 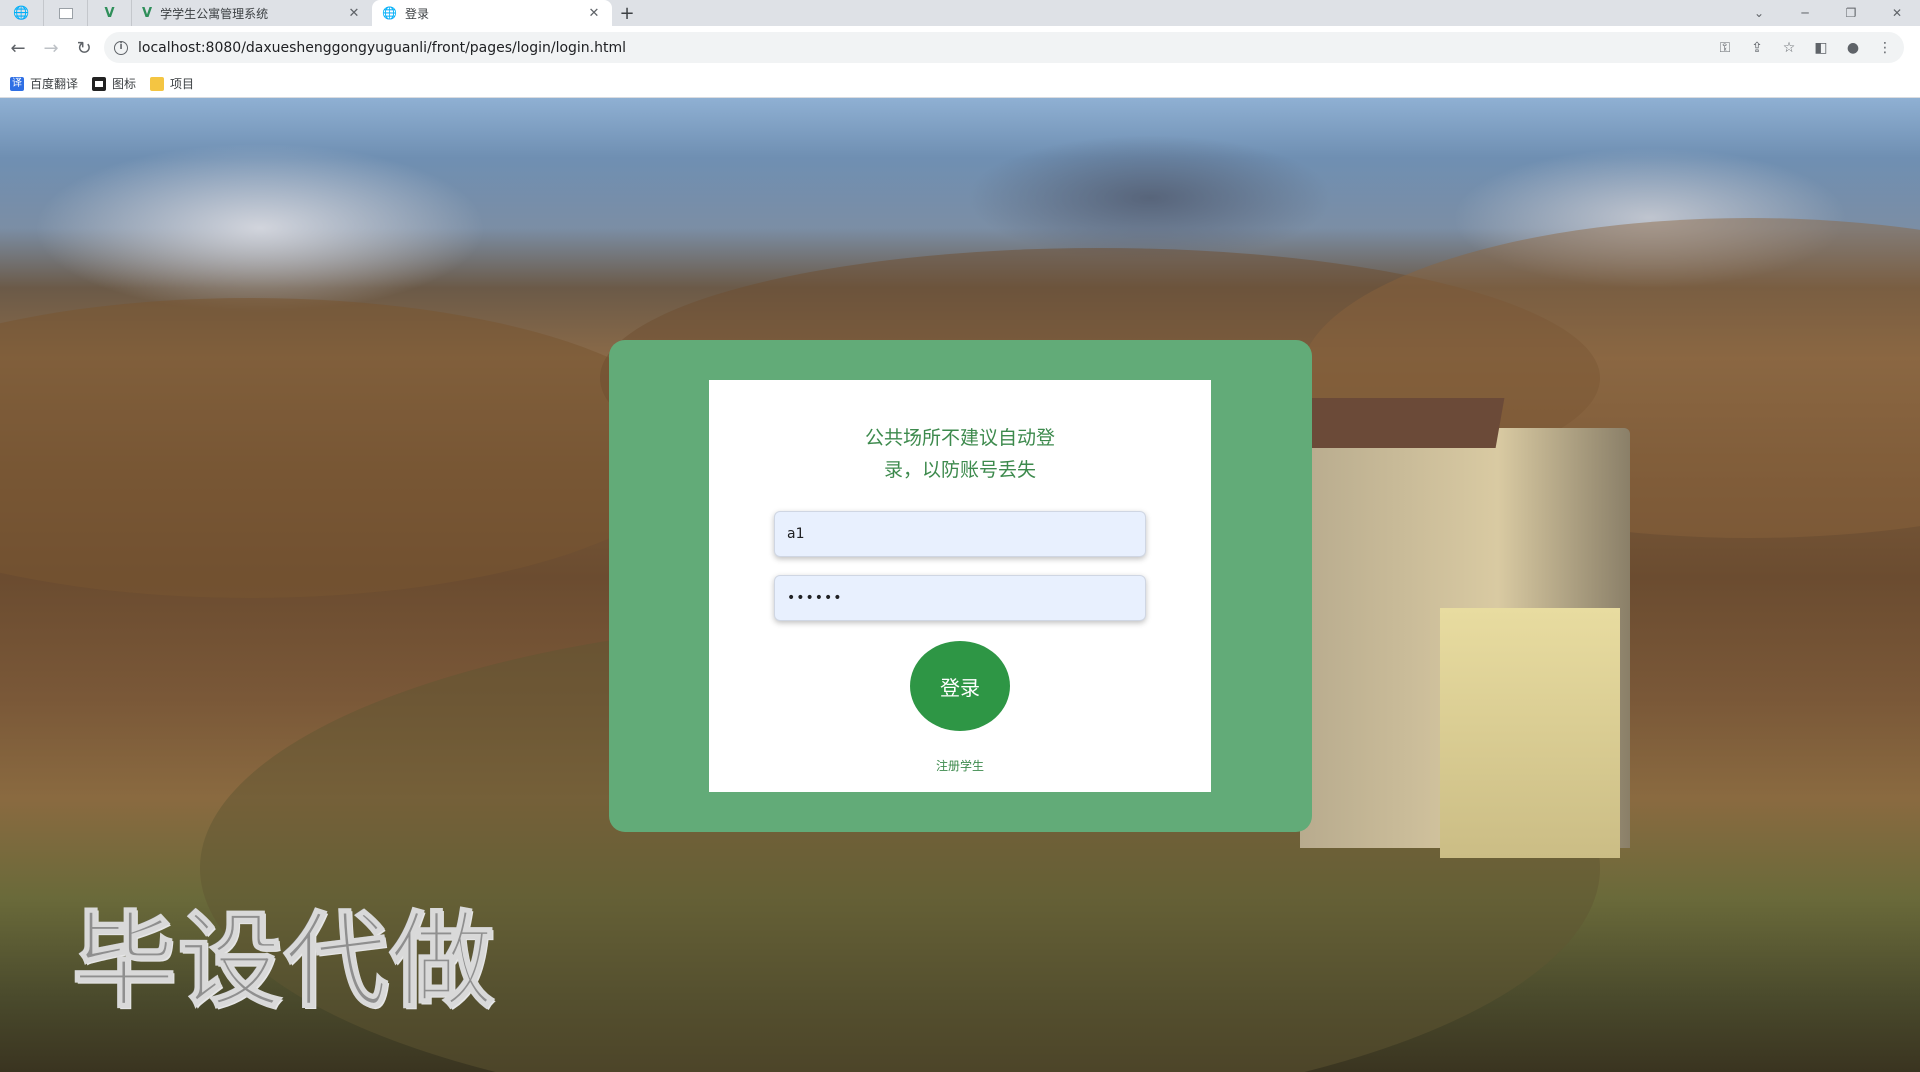 What do you see at coordinates (99, 83) in the screenshot?
I see `image-icon` at bounding box center [99, 83].